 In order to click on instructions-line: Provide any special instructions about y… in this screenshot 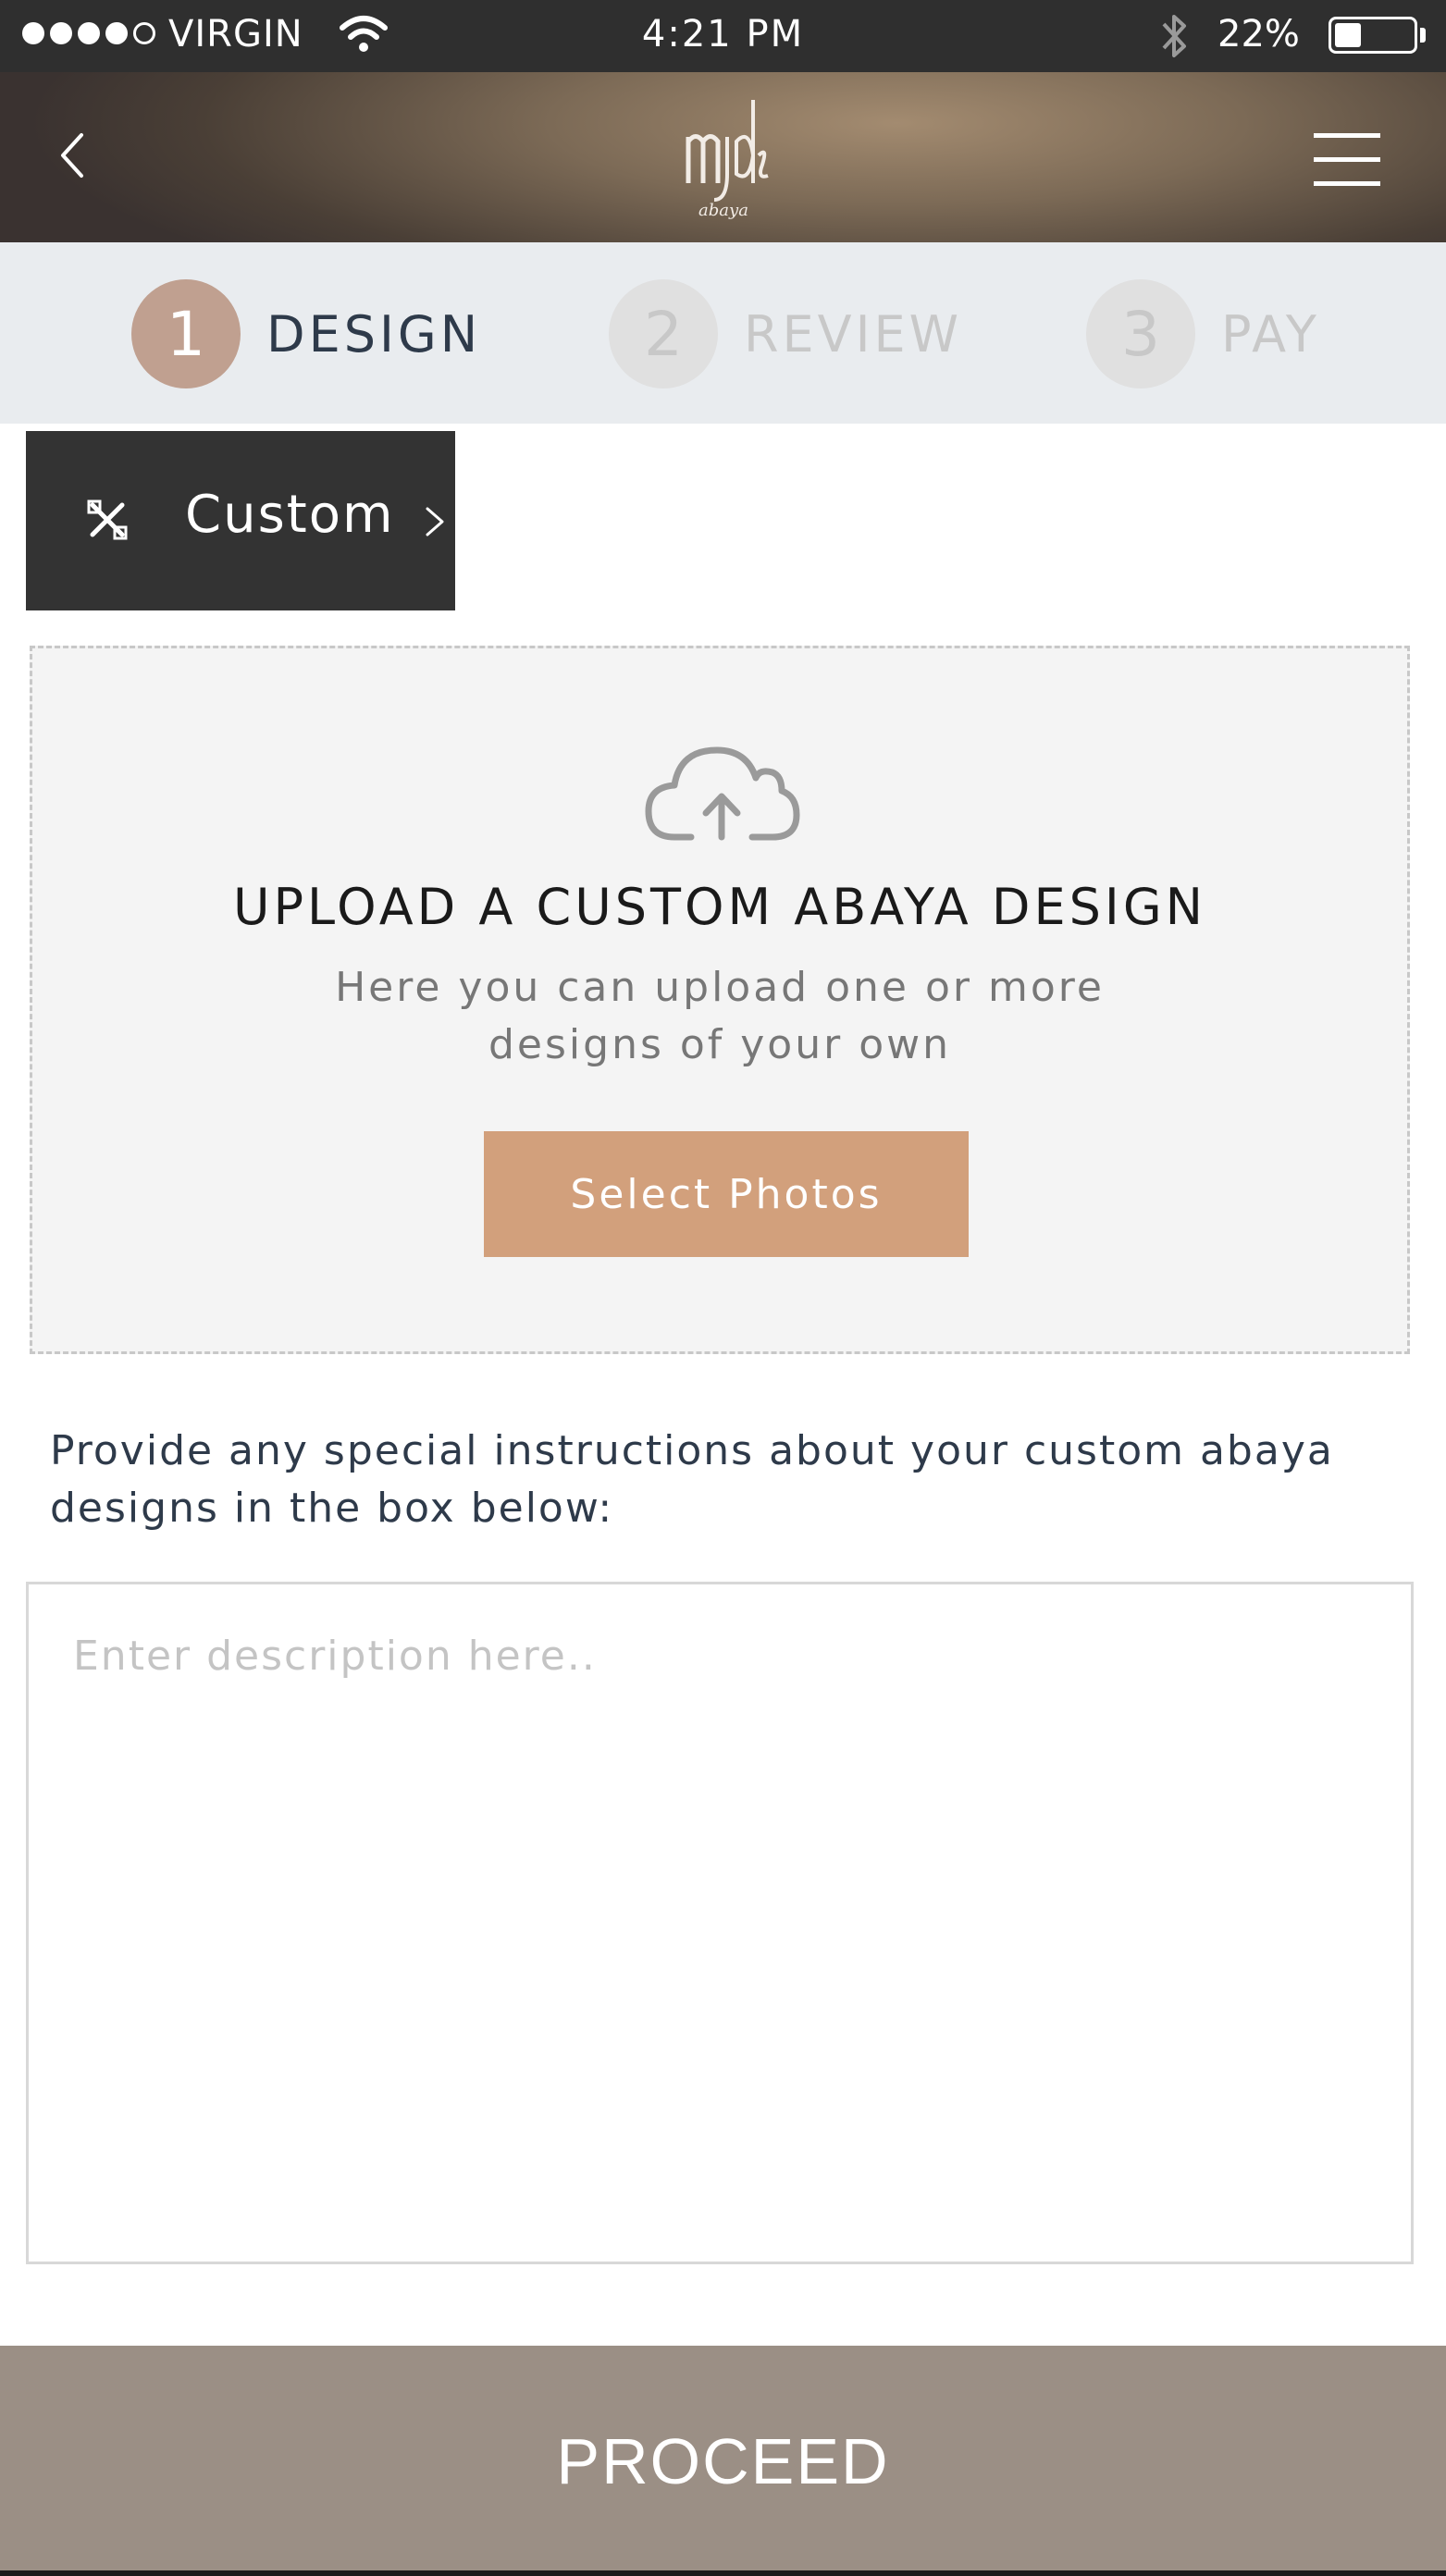, I will do `click(692, 1450)`.